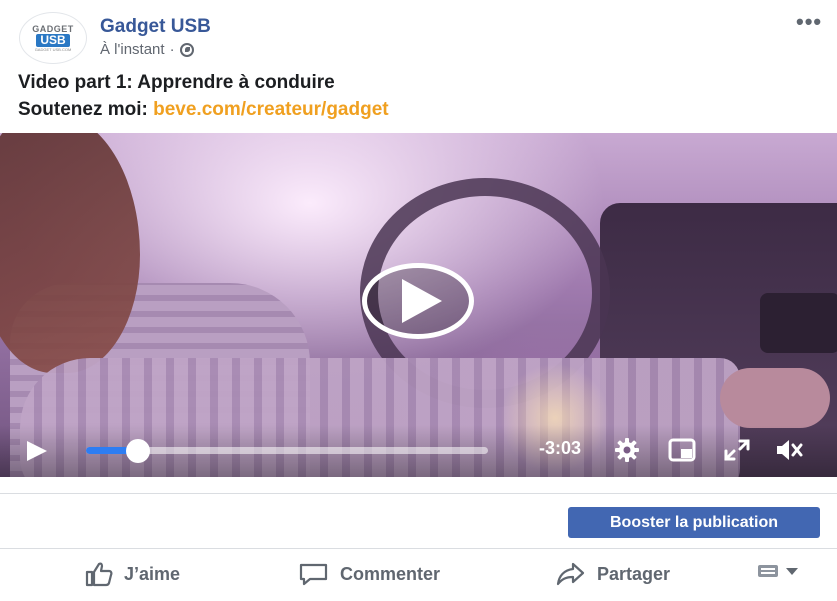 This screenshot has height=601, width=837. Describe the element at coordinates (138, 451) in the screenshot. I see `progress-thumb` at that location.